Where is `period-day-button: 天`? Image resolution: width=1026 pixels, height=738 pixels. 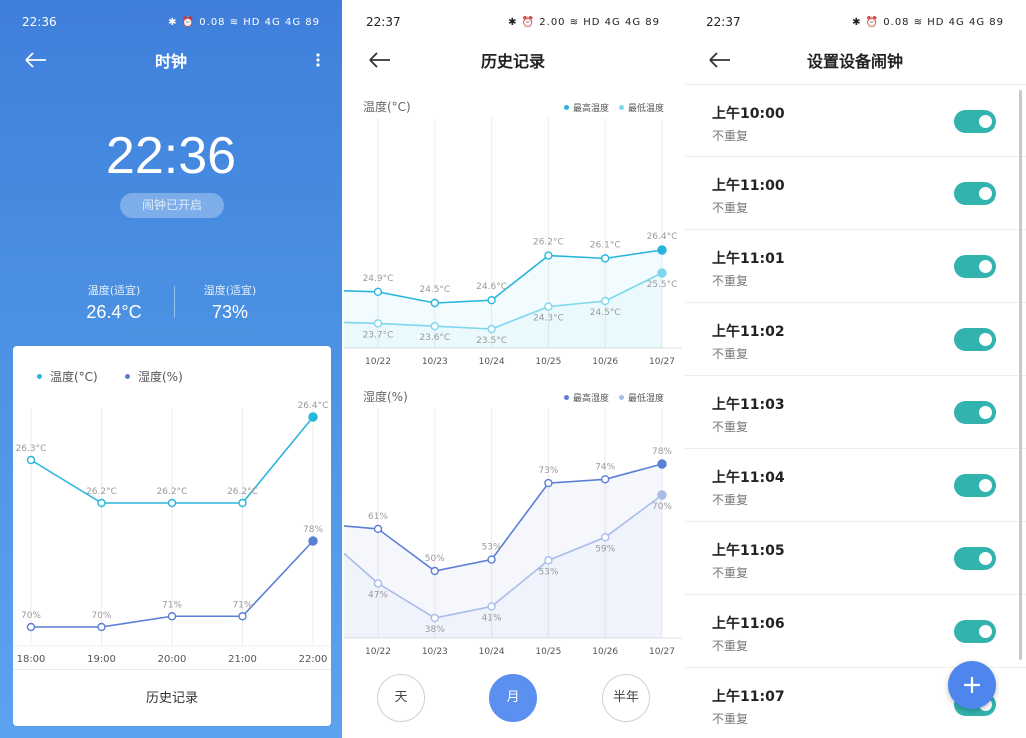
period-day-button: 天 is located at coordinates (401, 698).